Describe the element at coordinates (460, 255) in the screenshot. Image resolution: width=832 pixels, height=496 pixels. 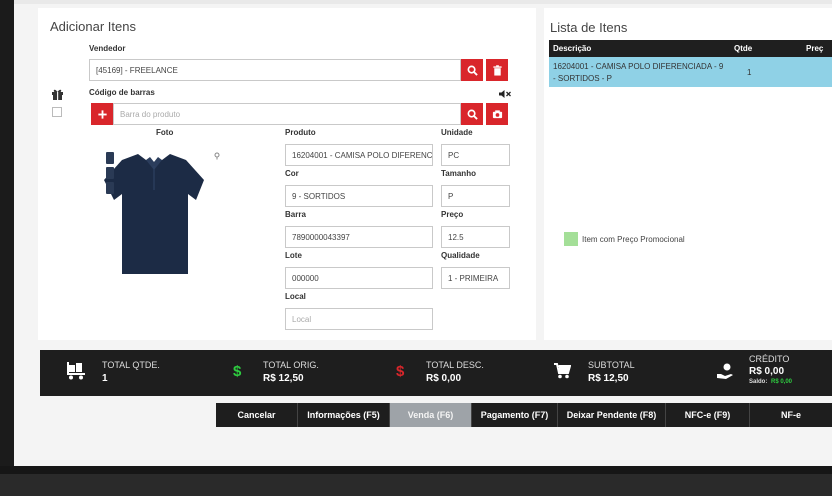
I see `quality-label: Qualidade` at that location.